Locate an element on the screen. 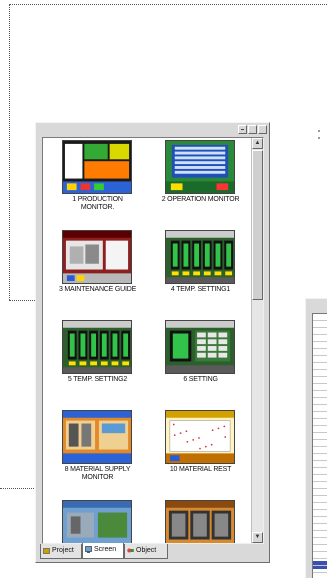 This screenshot has width=327, height=578. screen-thumbnail: 3 MAINTENANCE GUIDE is located at coordinates (97, 274).